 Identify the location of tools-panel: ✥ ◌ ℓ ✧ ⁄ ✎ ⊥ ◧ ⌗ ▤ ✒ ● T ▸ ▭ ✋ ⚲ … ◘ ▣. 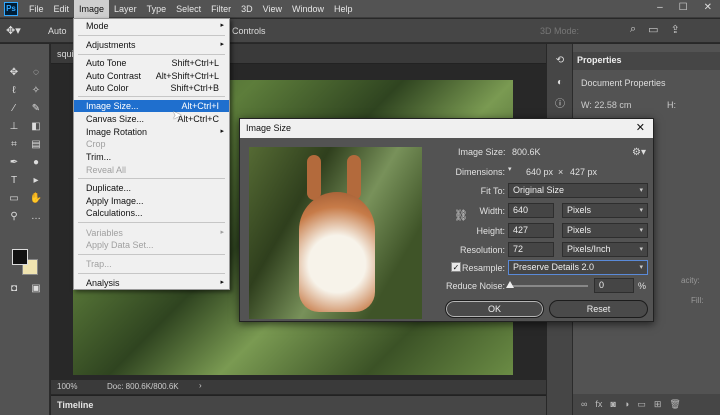
(25, 229).